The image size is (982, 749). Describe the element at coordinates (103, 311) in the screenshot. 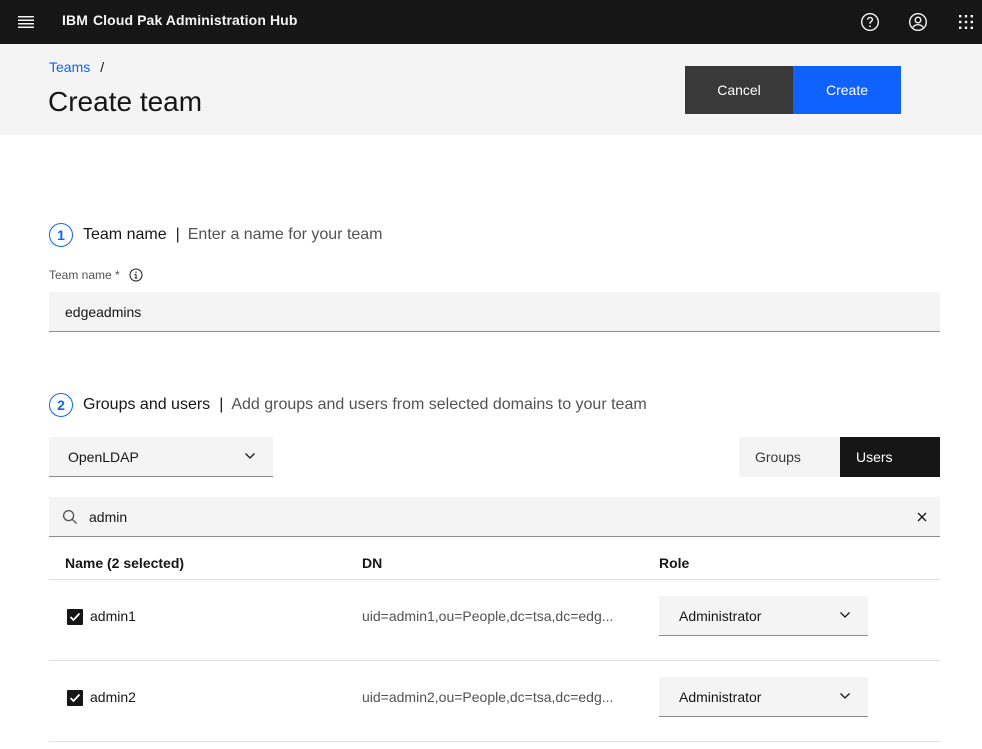

I see `team-name-value: edgeadmins` at that location.